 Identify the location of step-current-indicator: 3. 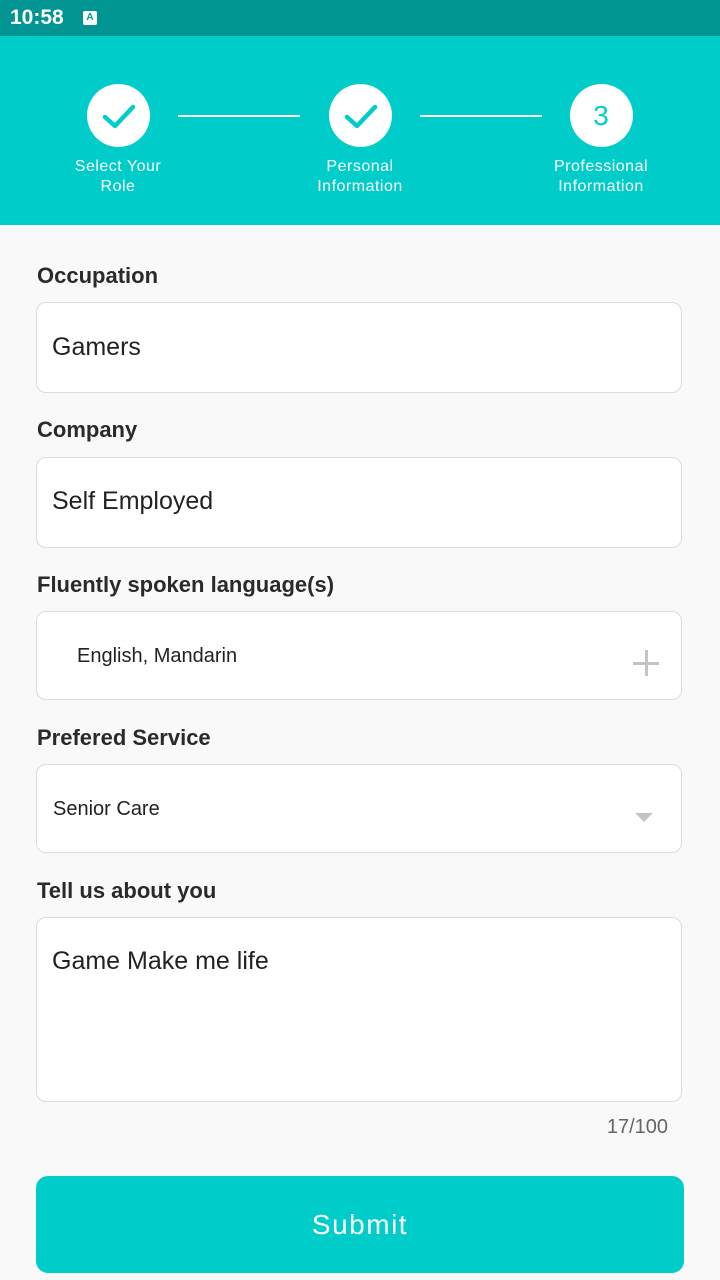
(601, 115).